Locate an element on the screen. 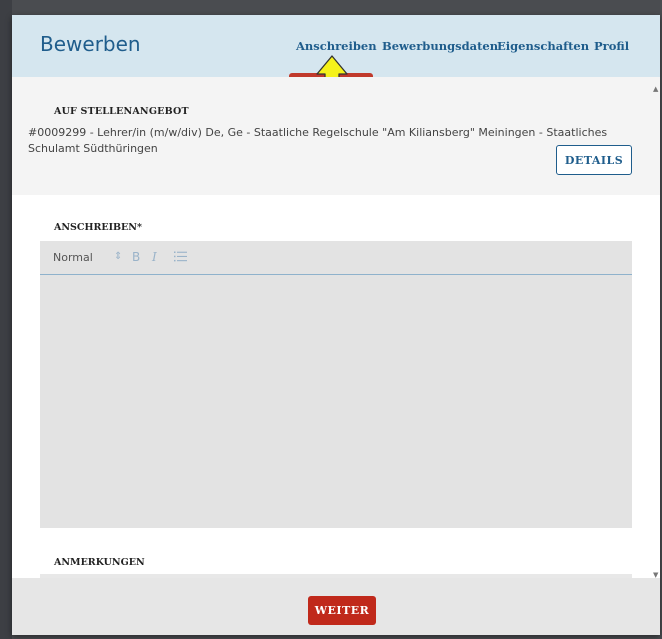  select-arrows-icon: ⇕ is located at coordinates (118, 256).